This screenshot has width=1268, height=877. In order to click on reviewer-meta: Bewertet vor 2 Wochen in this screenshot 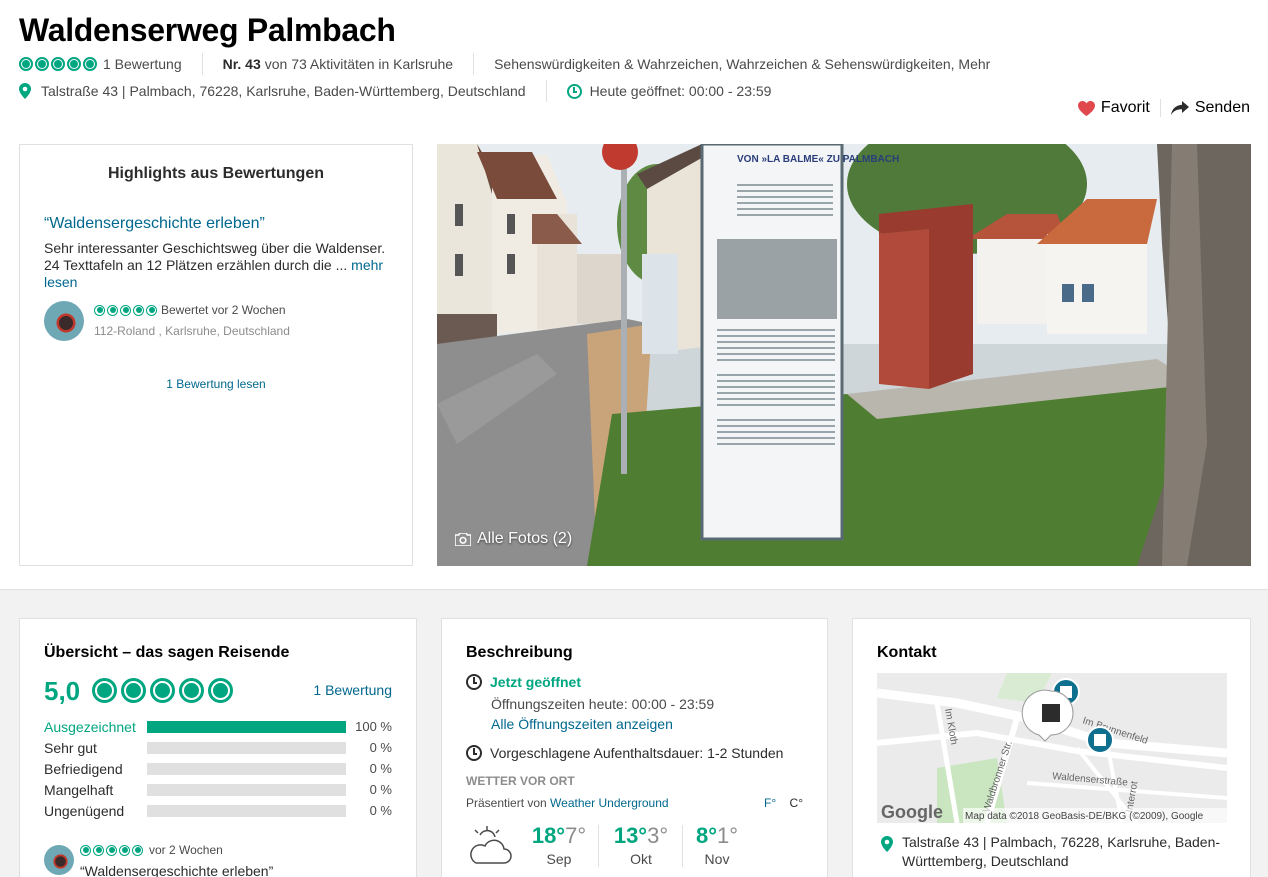, I will do `click(190, 310)`.